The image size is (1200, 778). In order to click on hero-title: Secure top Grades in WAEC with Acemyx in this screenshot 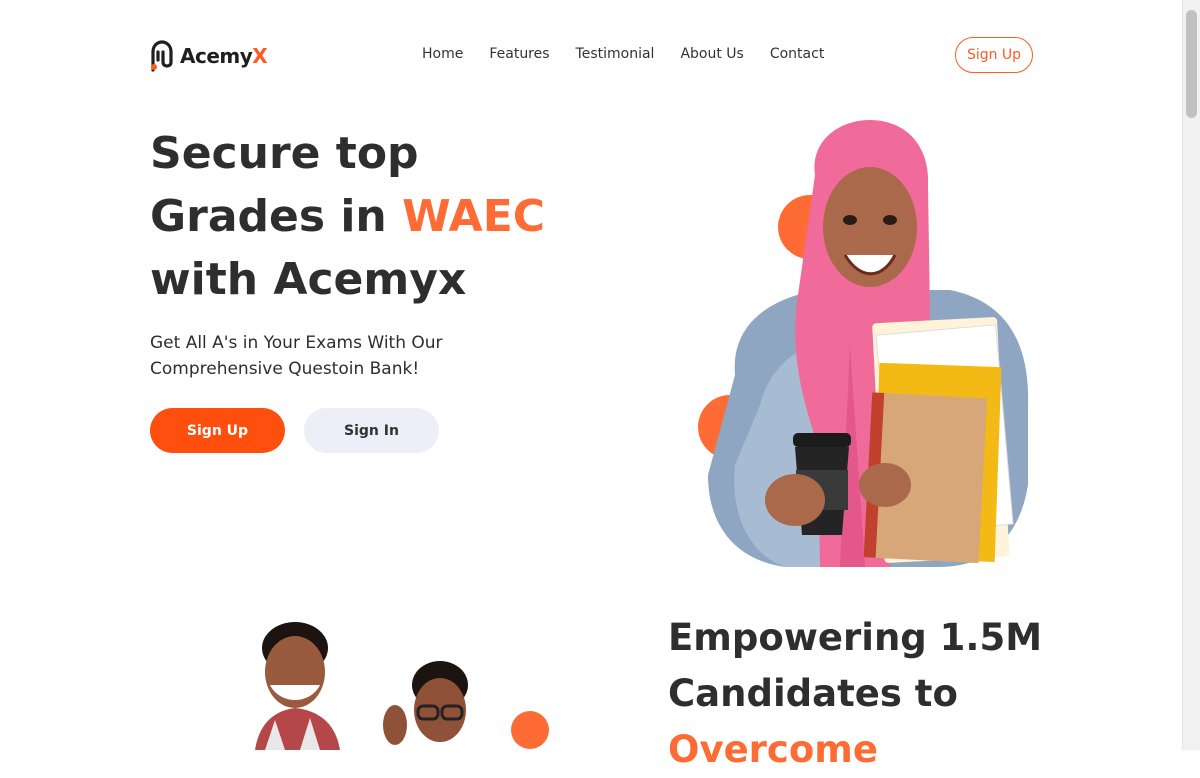, I will do `click(348, 216)`.